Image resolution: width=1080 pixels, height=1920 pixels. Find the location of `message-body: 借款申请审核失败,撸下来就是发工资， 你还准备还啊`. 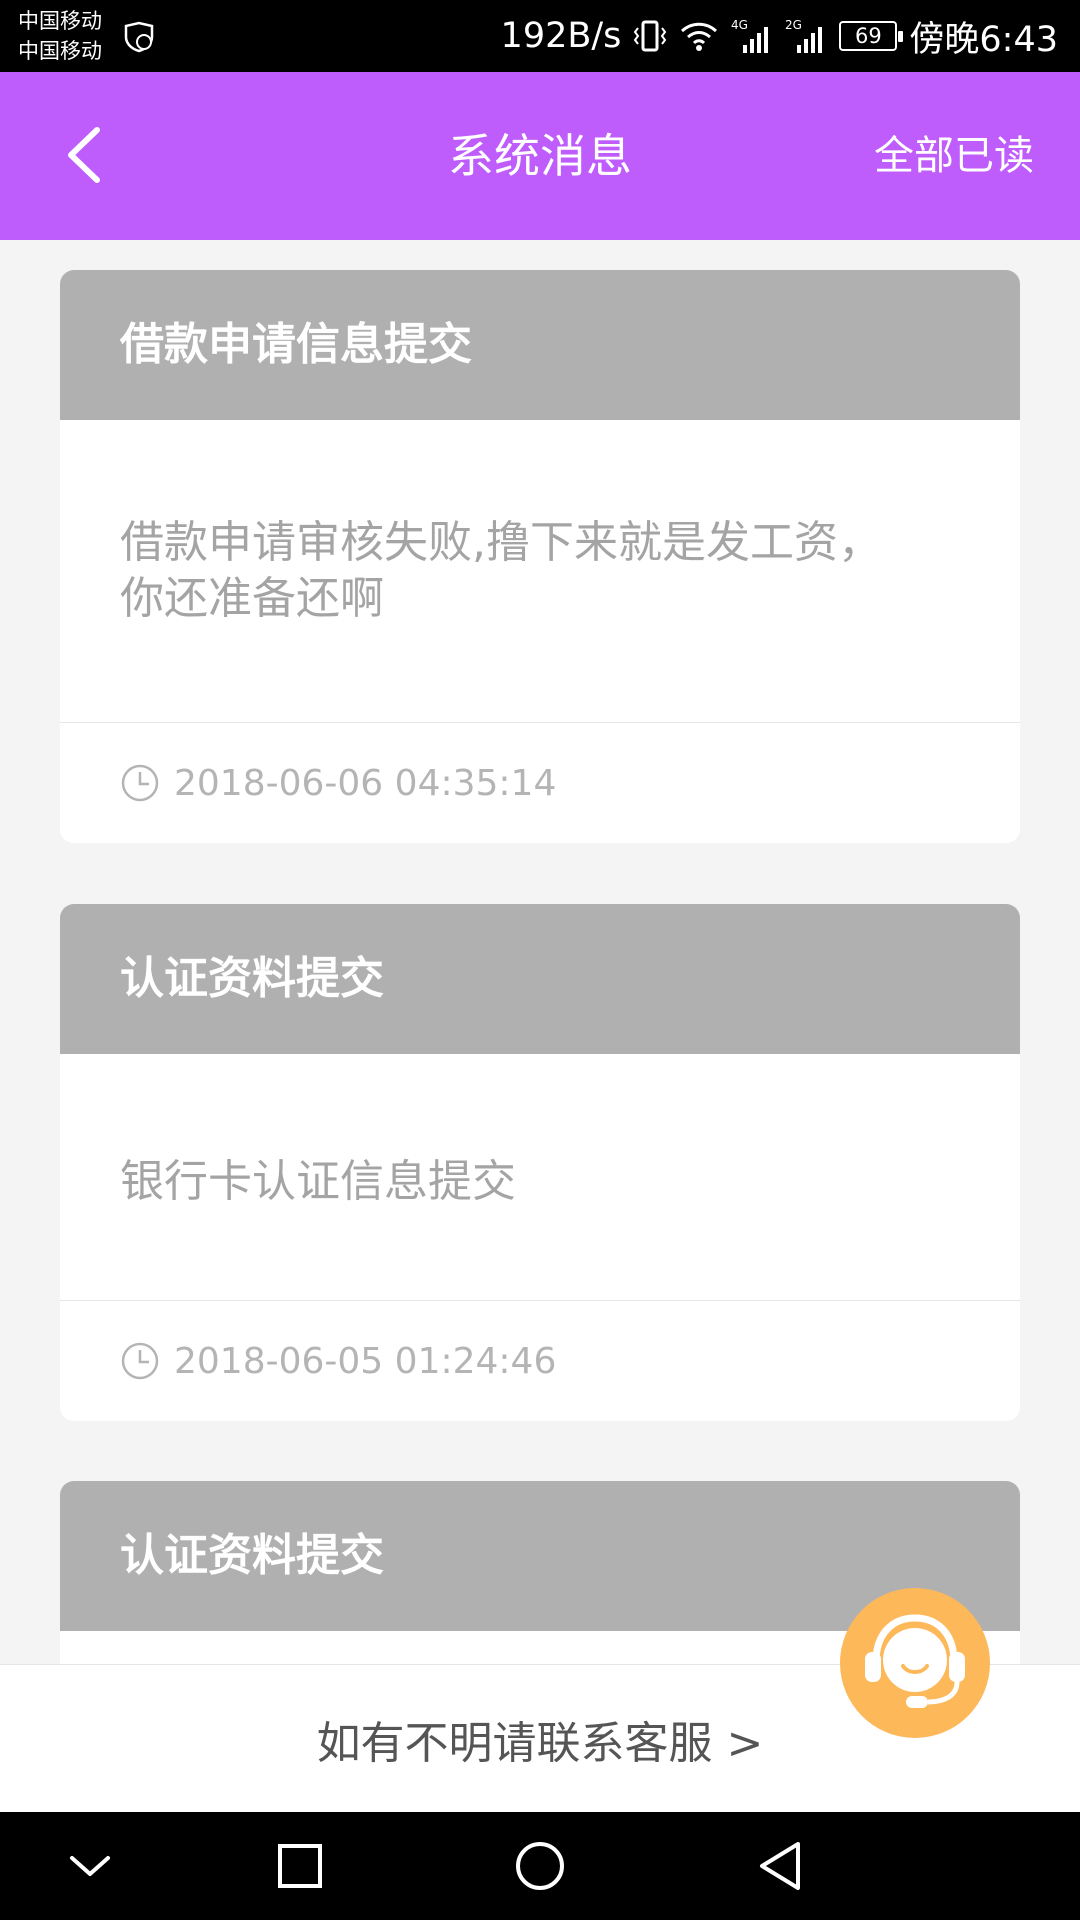

message-body: 借款申请审核失败,撸下来就是发工资， 你还准备还啊 is located at coordinates (540, 571).